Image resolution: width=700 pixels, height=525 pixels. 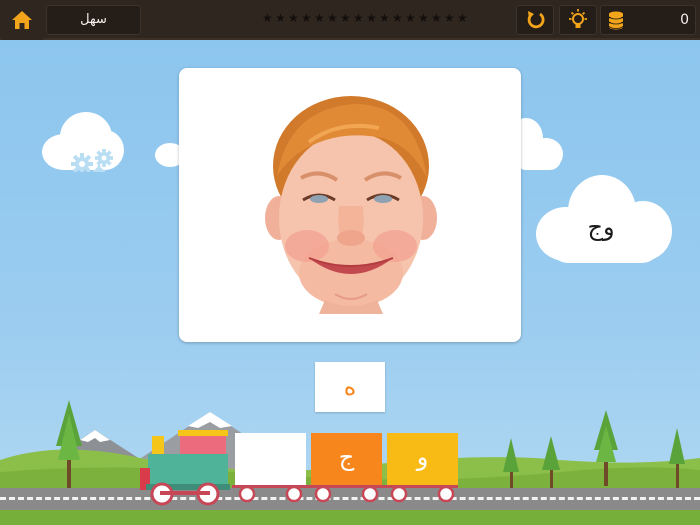 I want to click on home-icon, so click(x=22, y=20).